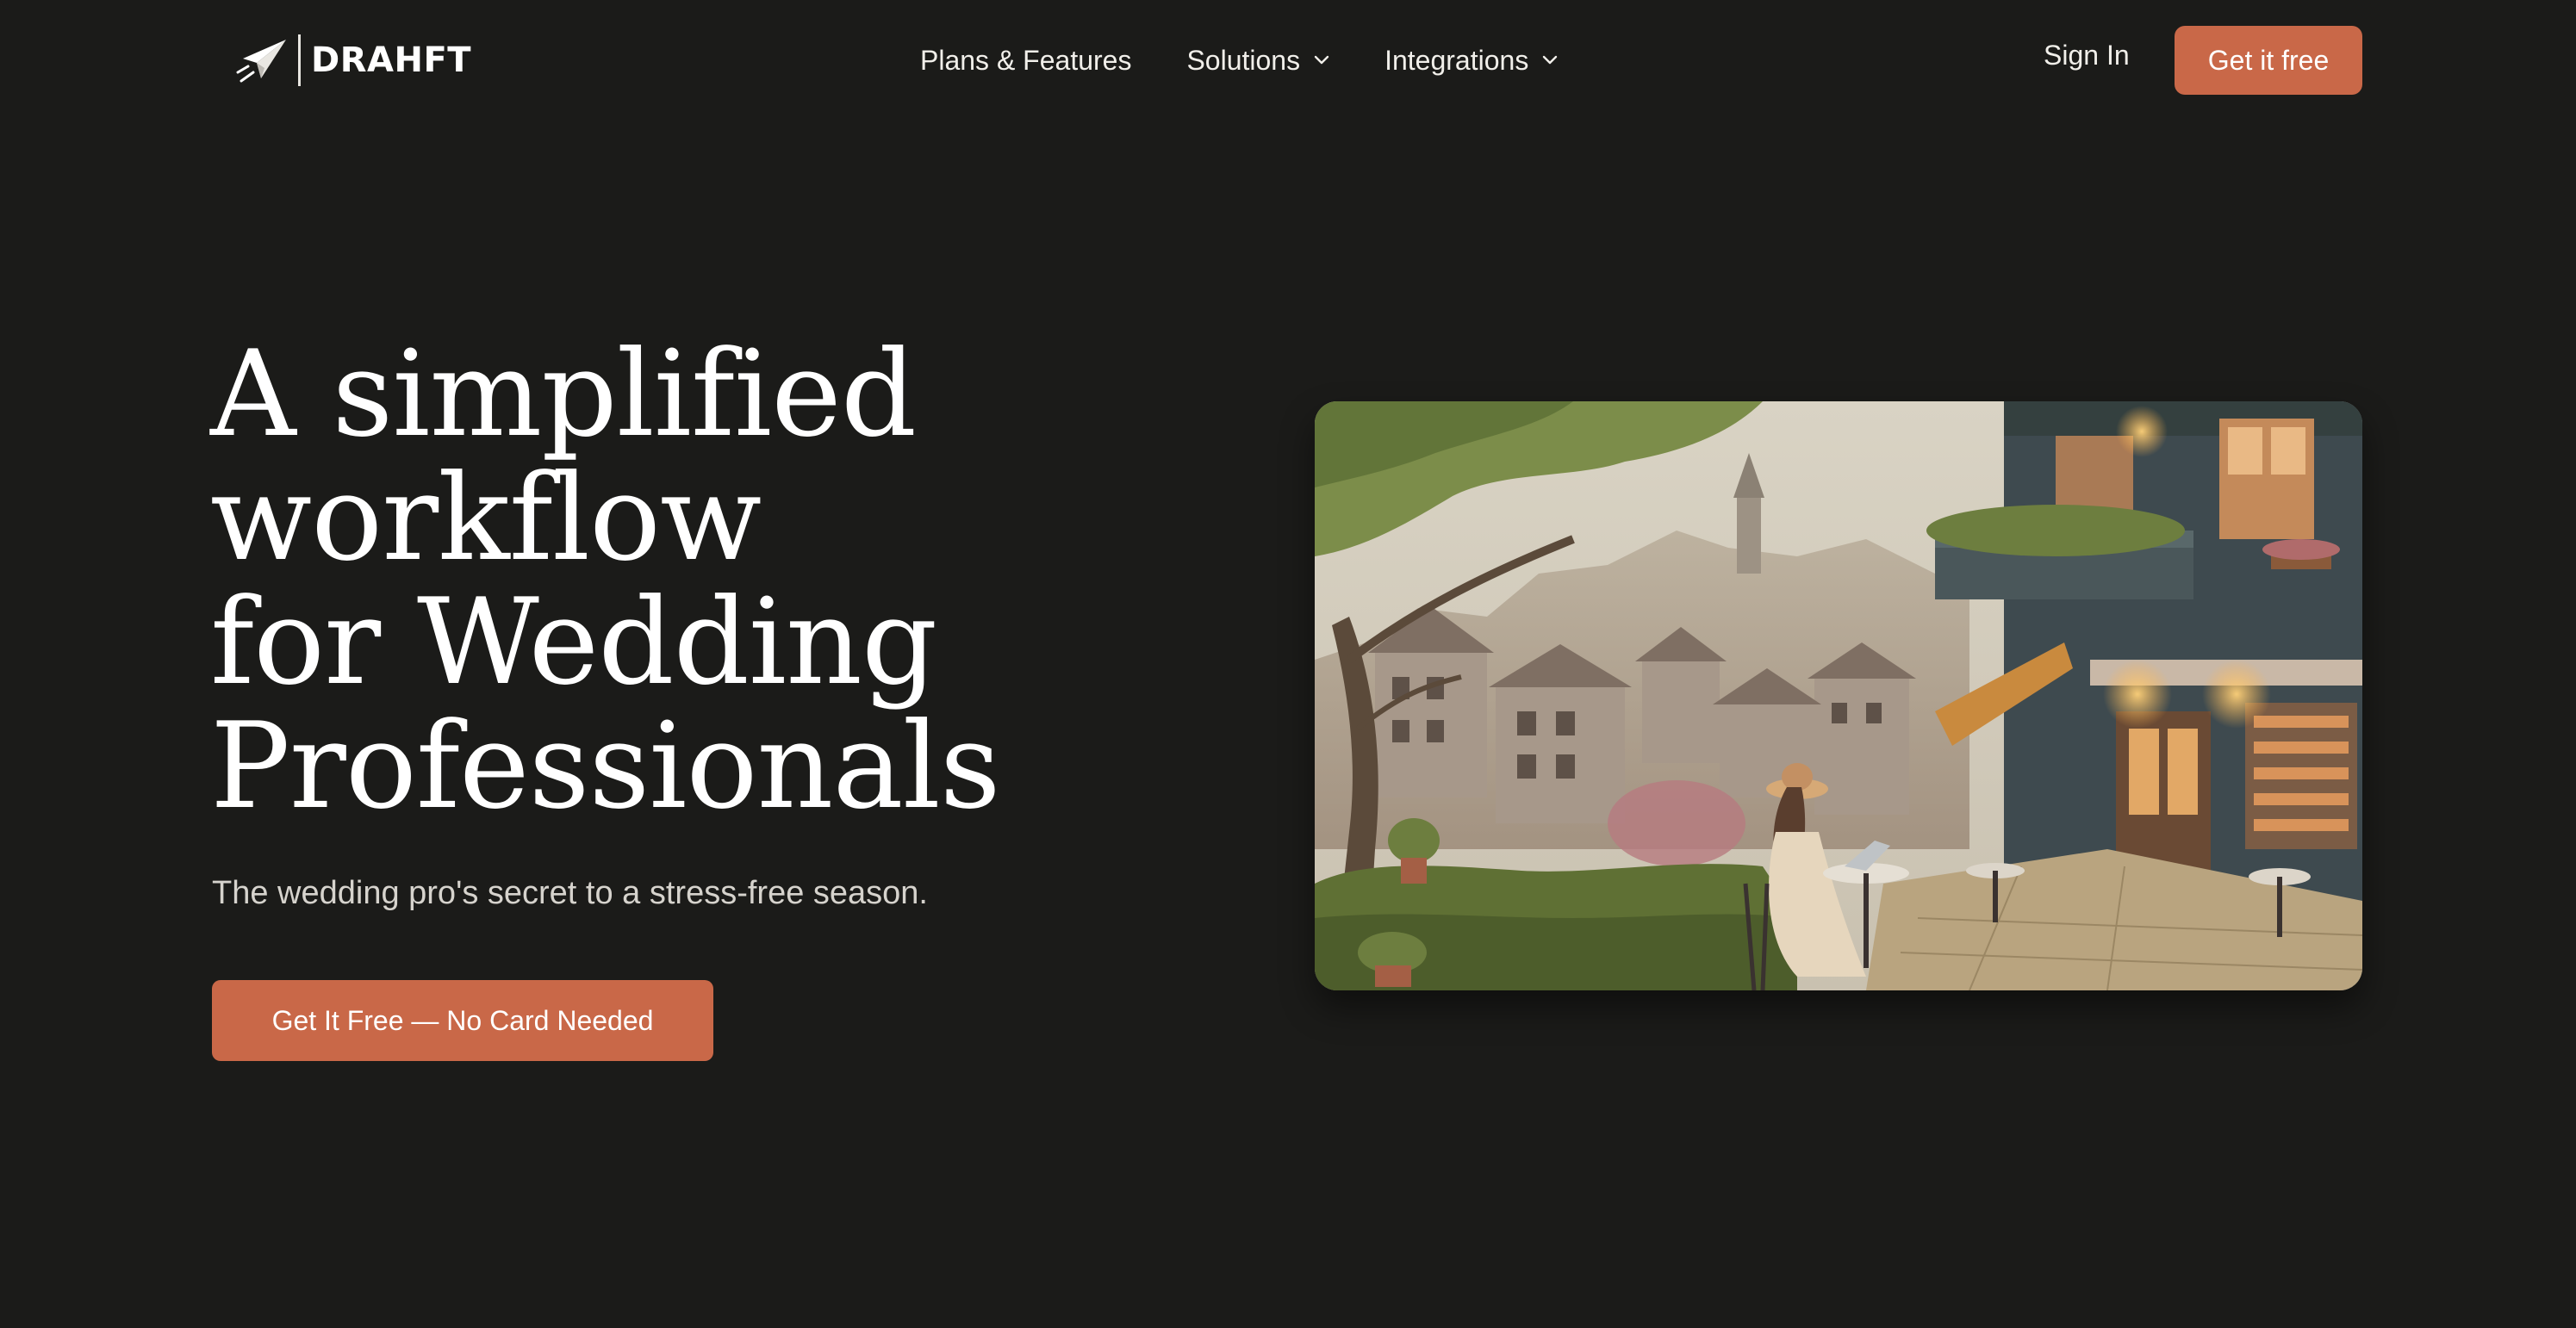 This screenshot has width=2576, height=1328. I want to click on get-it-free-no-card-button: Get It Free — No Card Needed, so click(463, 1020).